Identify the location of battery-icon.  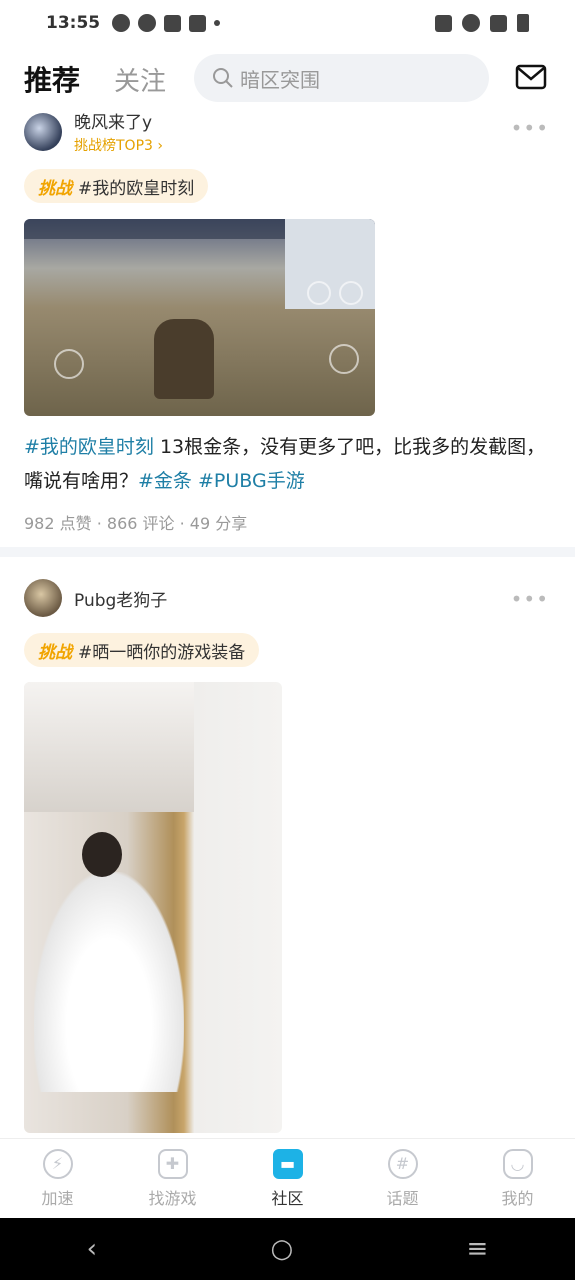
(523, 23).